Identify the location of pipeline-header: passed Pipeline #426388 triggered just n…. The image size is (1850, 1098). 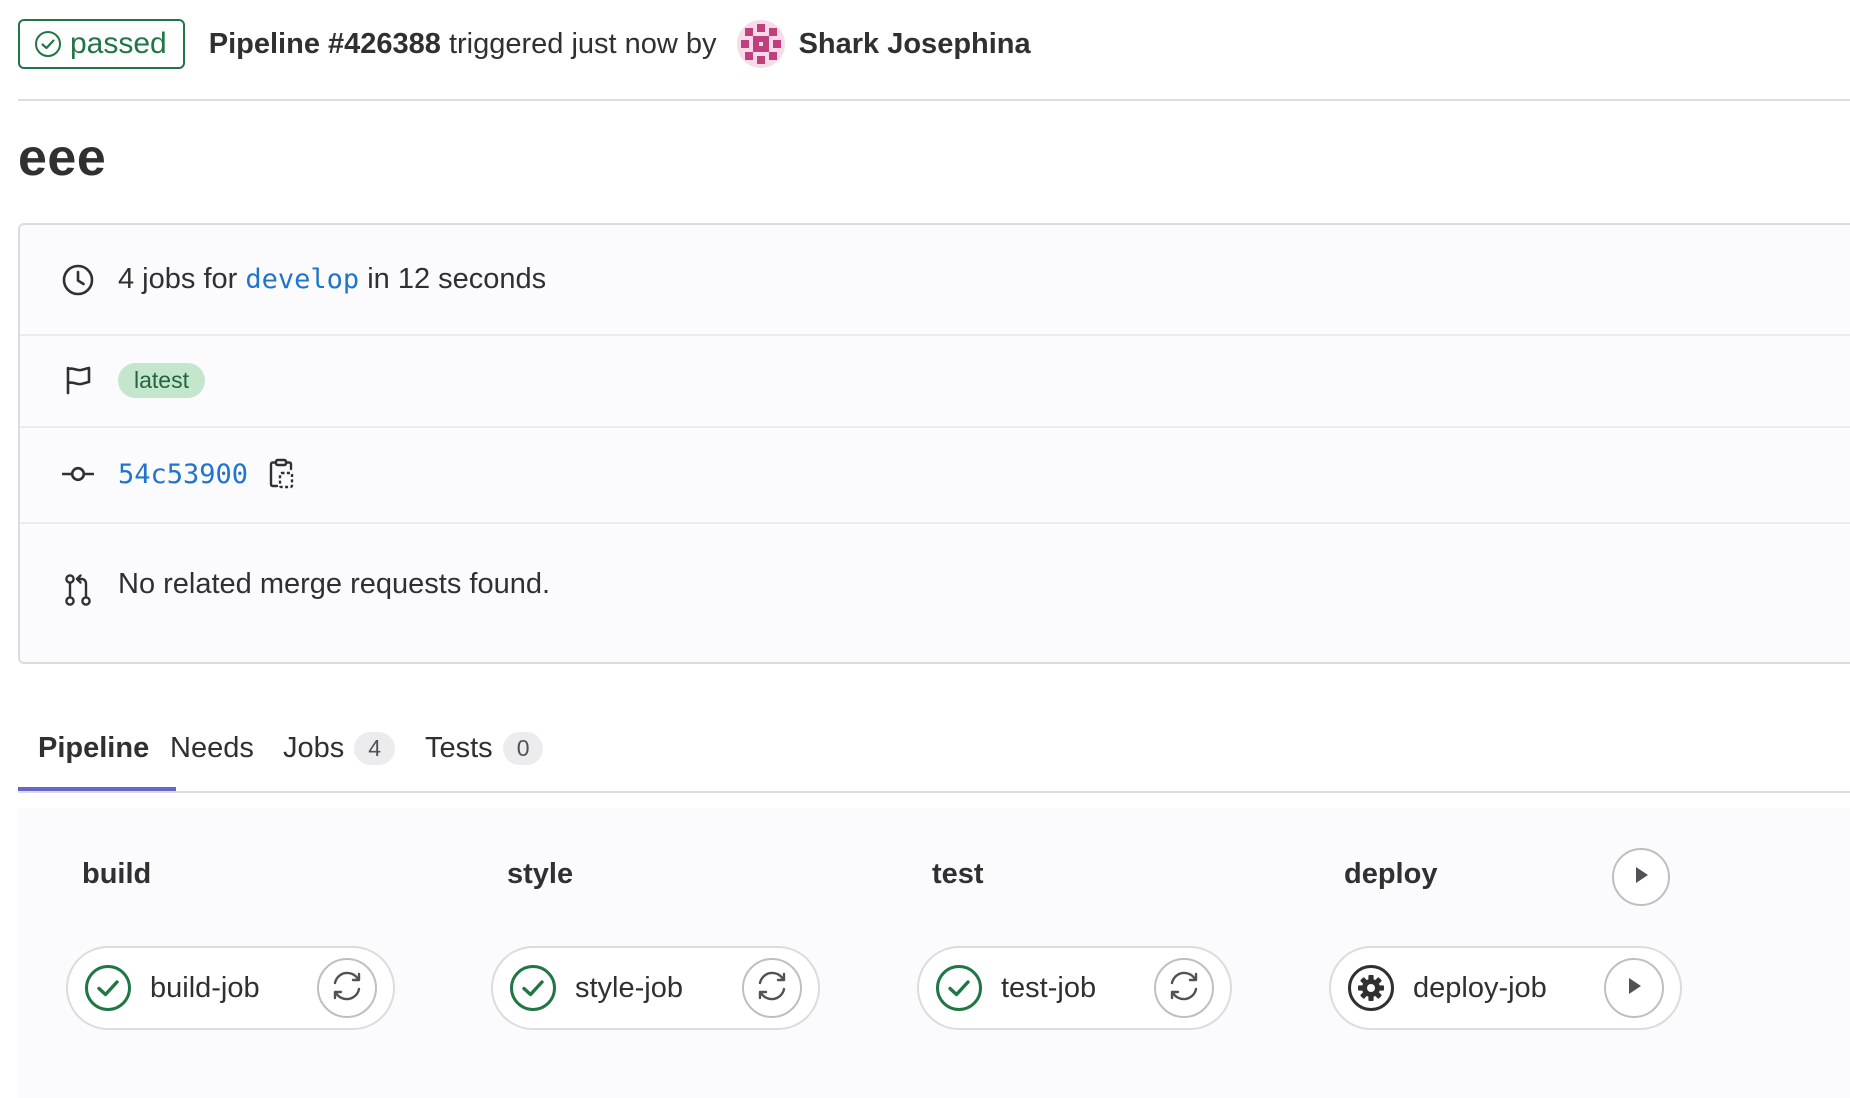
(524, 44).